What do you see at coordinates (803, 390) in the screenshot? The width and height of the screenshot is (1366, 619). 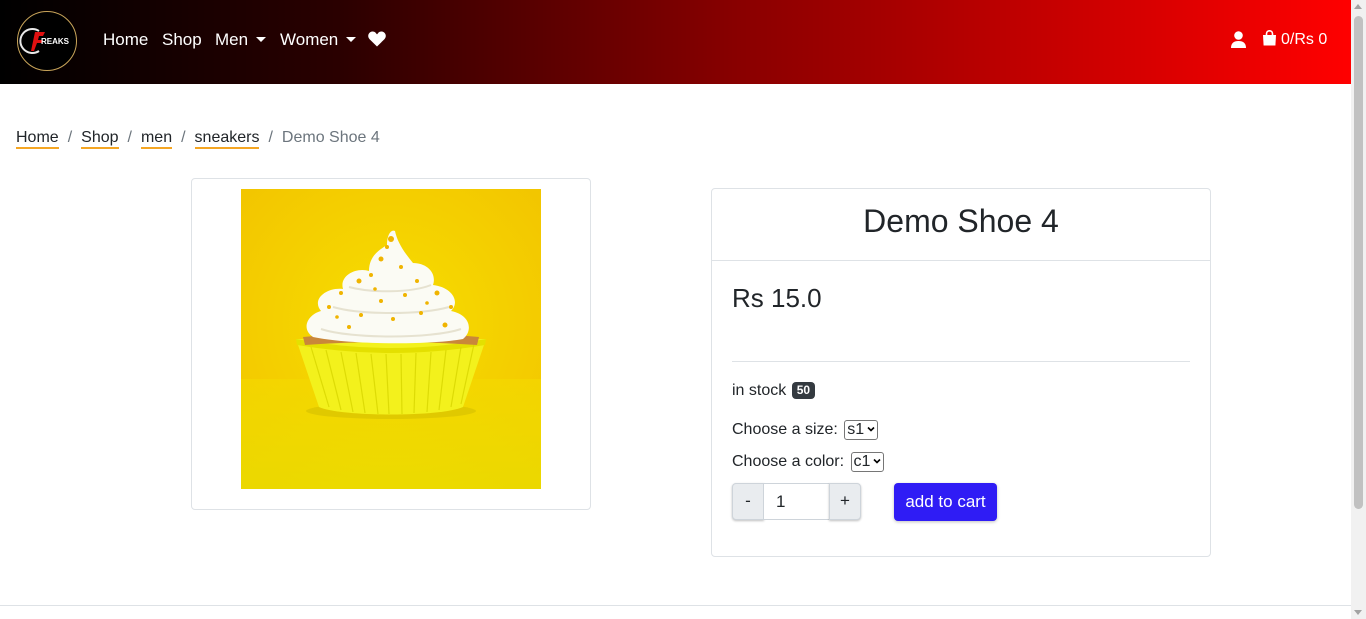 I see `stock-count-badge: 50` at bounding box center [803, 390].